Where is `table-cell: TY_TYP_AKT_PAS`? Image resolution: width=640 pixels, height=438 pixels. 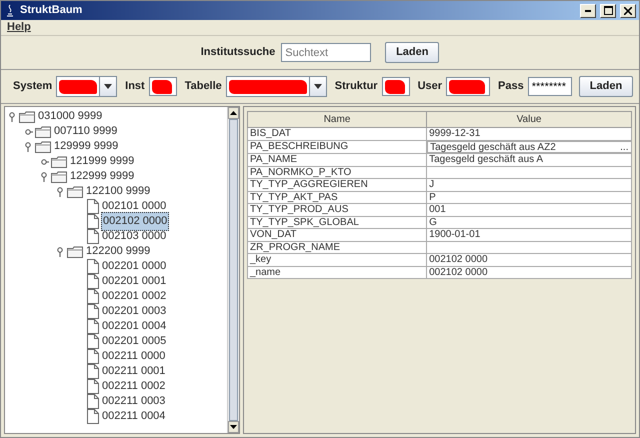 table-cell: TY_TYP_AKT_PAS is located at coordinates (337, 197).